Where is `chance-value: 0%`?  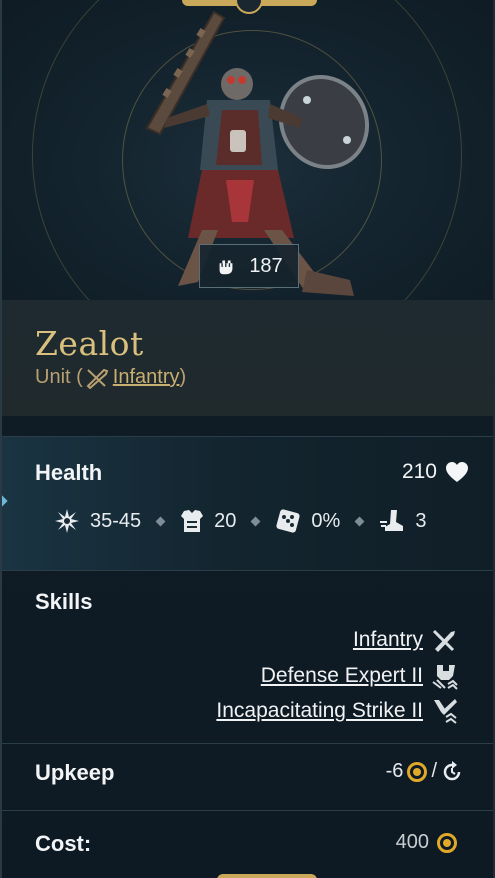
chance-value: 0% is located at coordinates (326, 520).